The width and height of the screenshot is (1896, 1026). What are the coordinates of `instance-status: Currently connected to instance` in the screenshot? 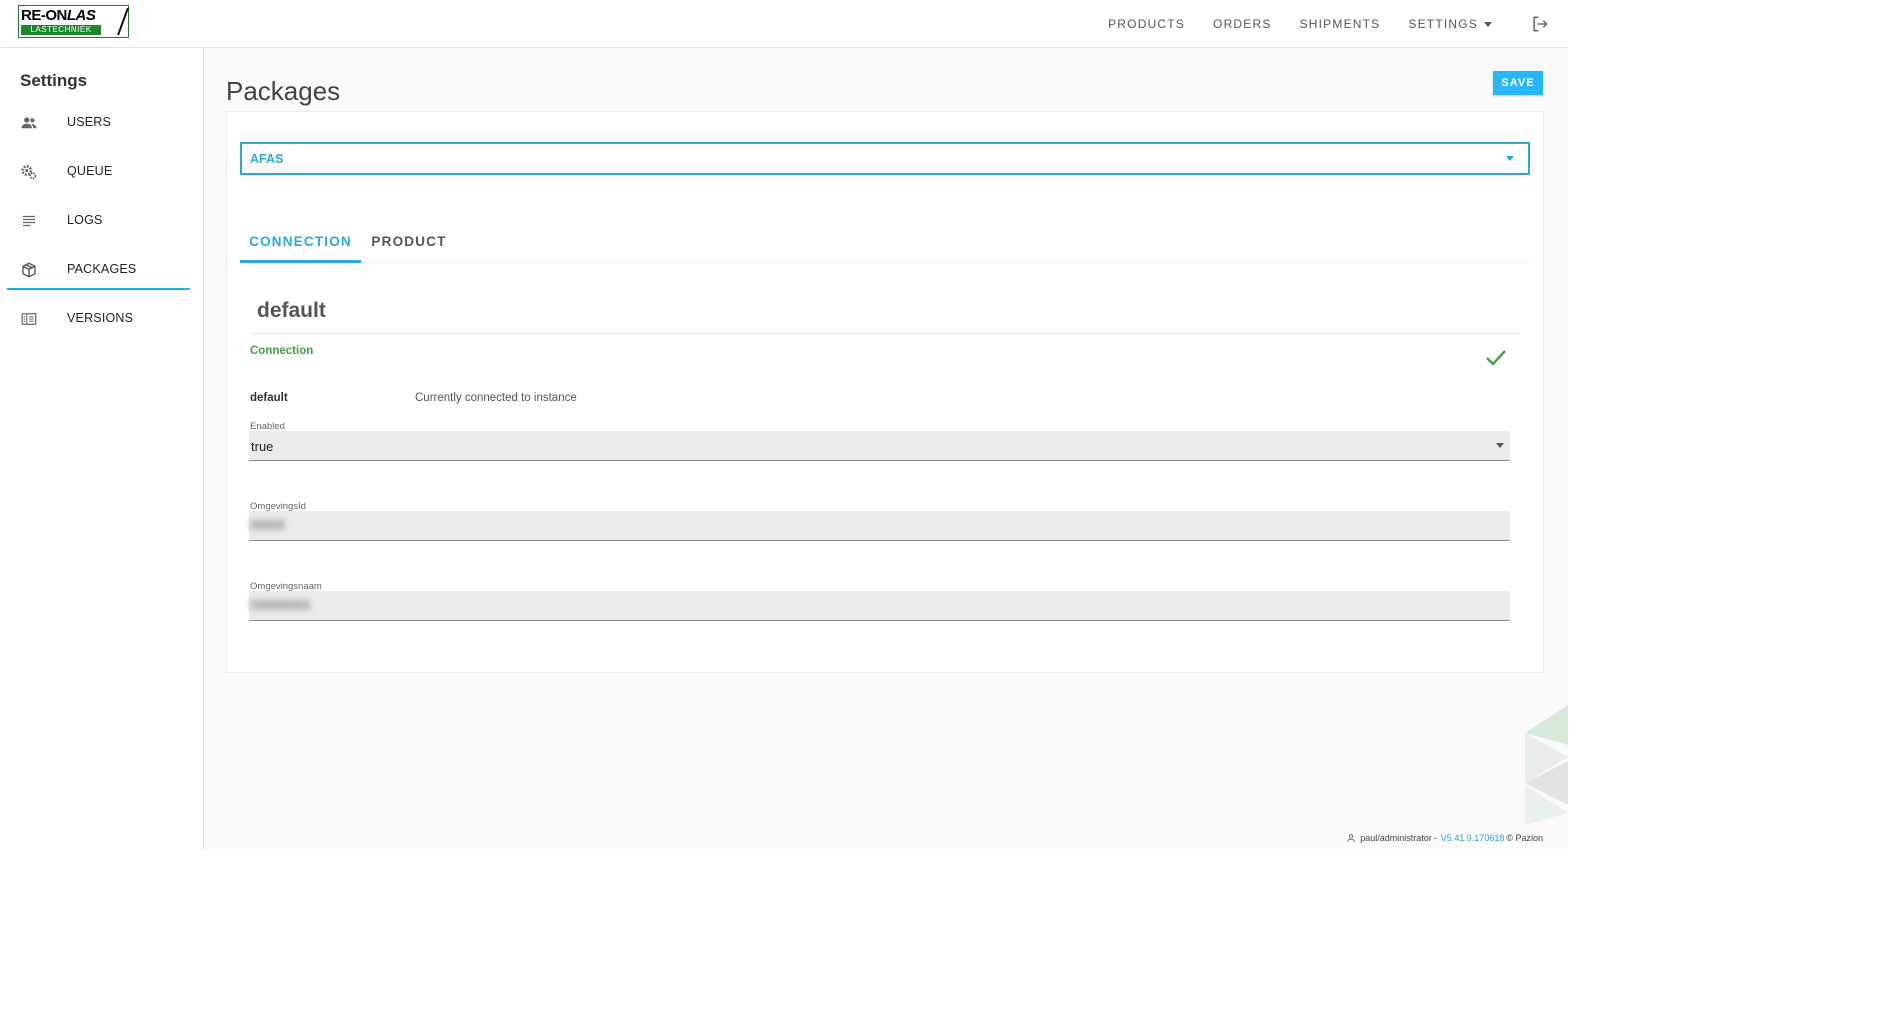 It's located at (496, 398).